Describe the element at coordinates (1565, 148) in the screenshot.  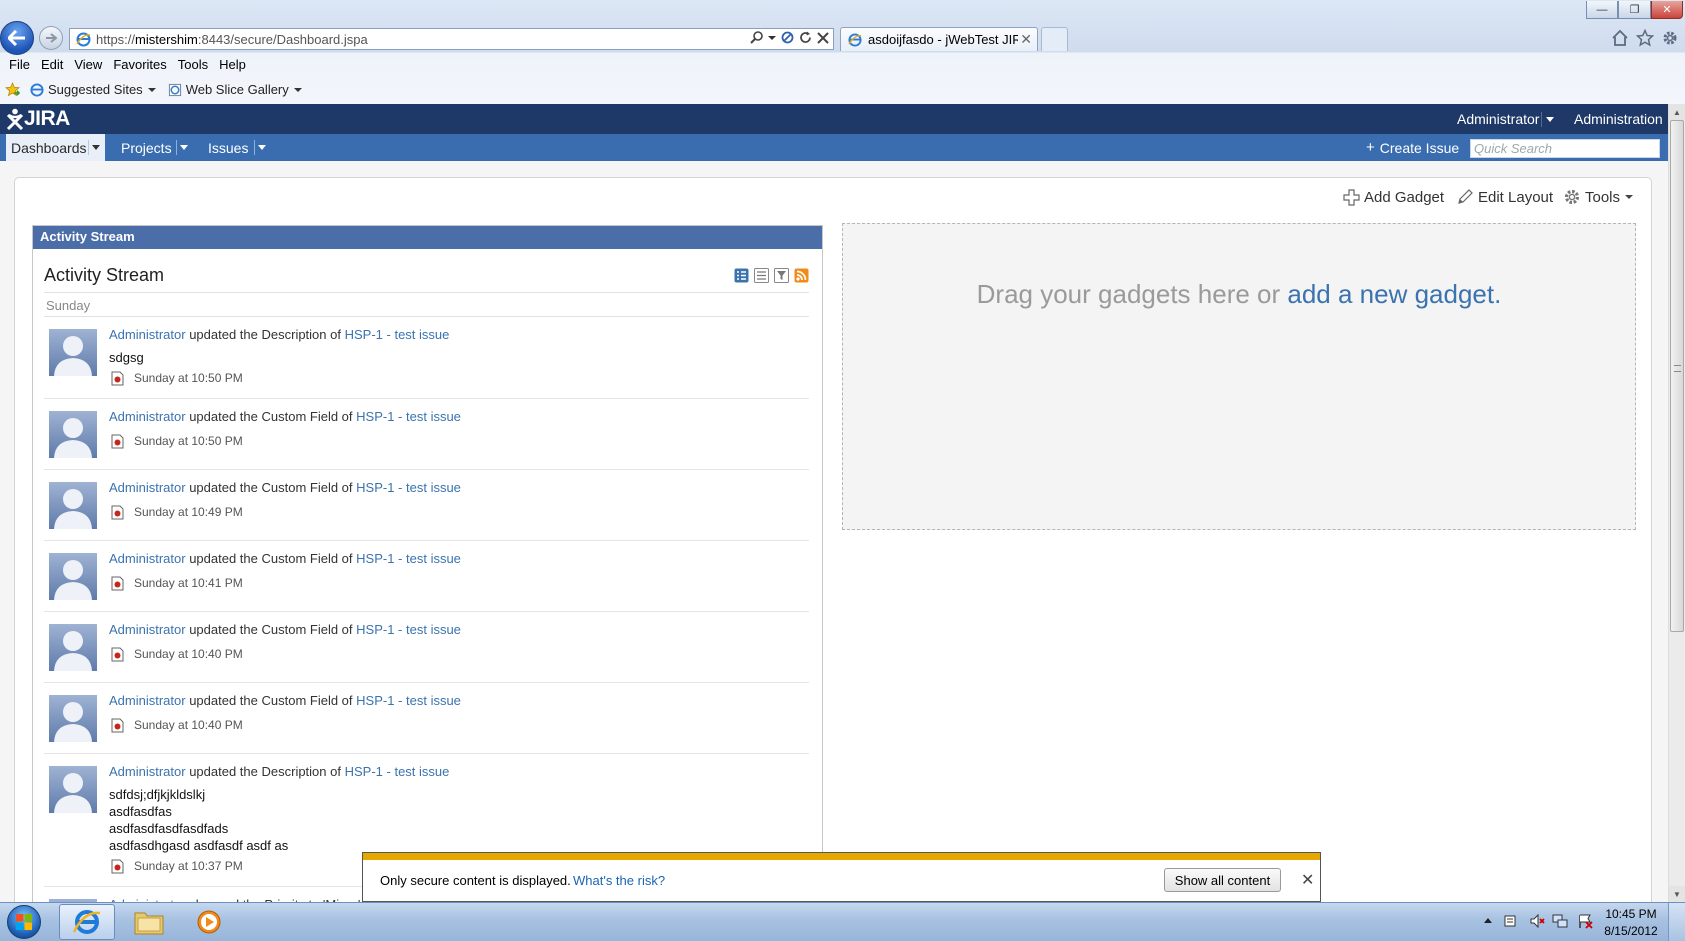
I see `quick-search-input` at that location.